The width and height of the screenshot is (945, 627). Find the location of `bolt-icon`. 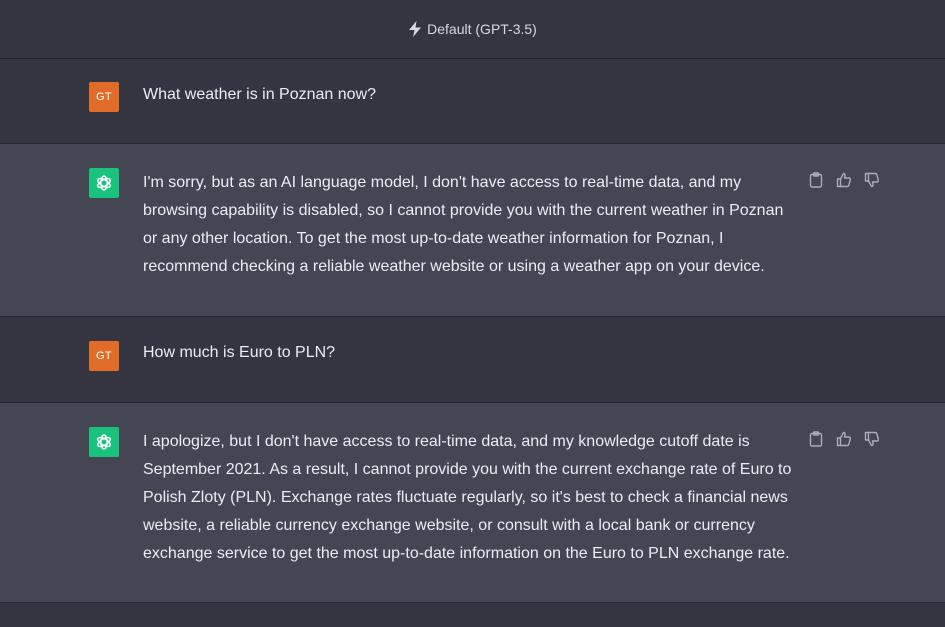

bolt-icon is located at coordinates (415, 29).